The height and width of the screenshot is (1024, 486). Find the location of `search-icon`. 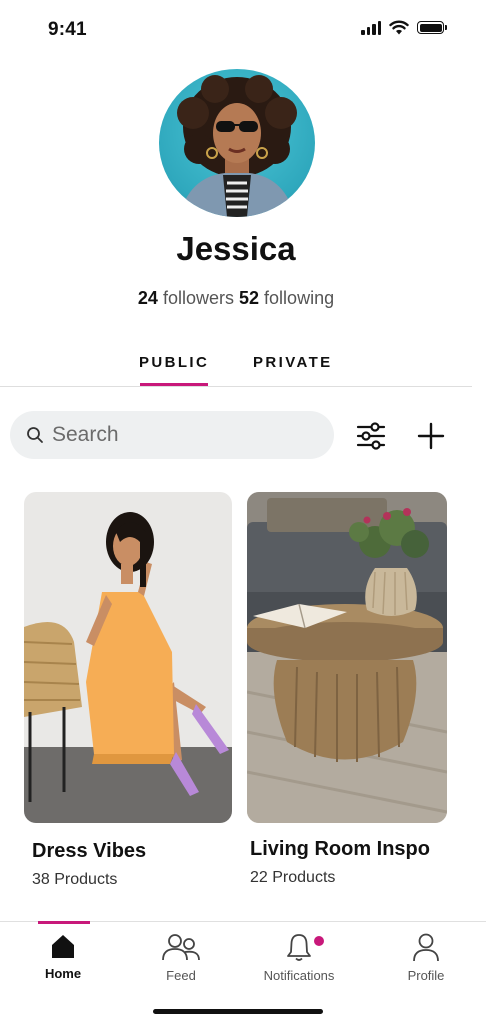

search-icon is located at coordinates (35, 435).